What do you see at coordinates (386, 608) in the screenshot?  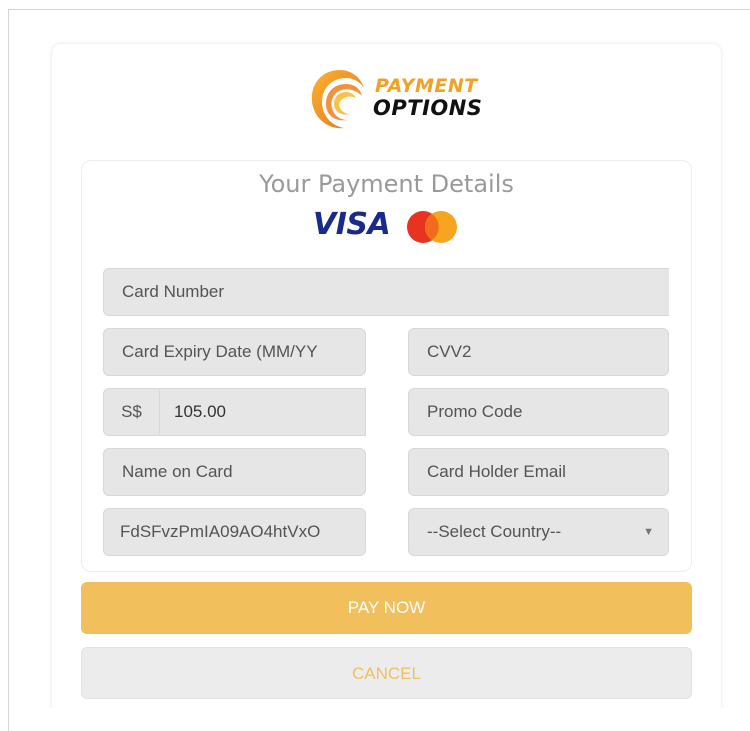 I see `pay-now-button: PAY NOW` at bounding box center [386, 608].